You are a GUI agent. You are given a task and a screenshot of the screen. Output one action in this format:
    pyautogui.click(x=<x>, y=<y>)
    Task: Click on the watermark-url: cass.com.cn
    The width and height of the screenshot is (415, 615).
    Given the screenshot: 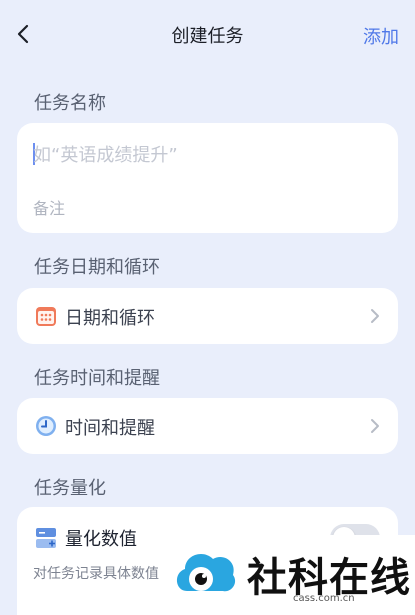 What is the action you would take?
    pyautogui.click(x=324, y=598)
    